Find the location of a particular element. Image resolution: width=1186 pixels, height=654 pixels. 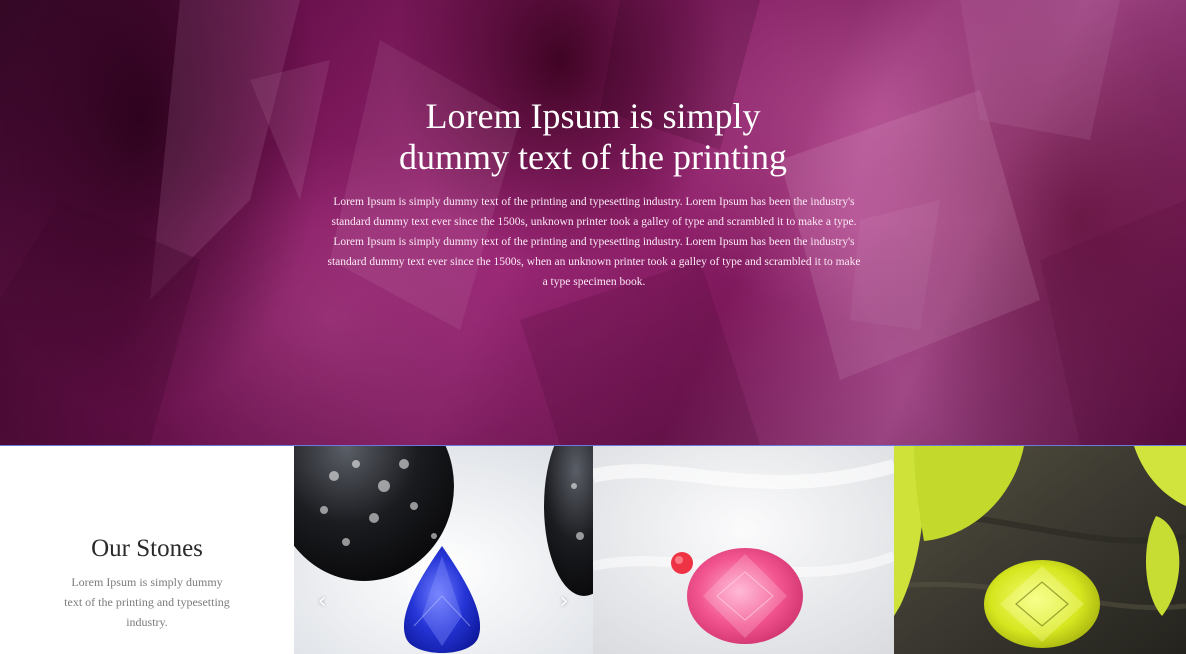

stone-card-pink is located at coordinates (743, 550).